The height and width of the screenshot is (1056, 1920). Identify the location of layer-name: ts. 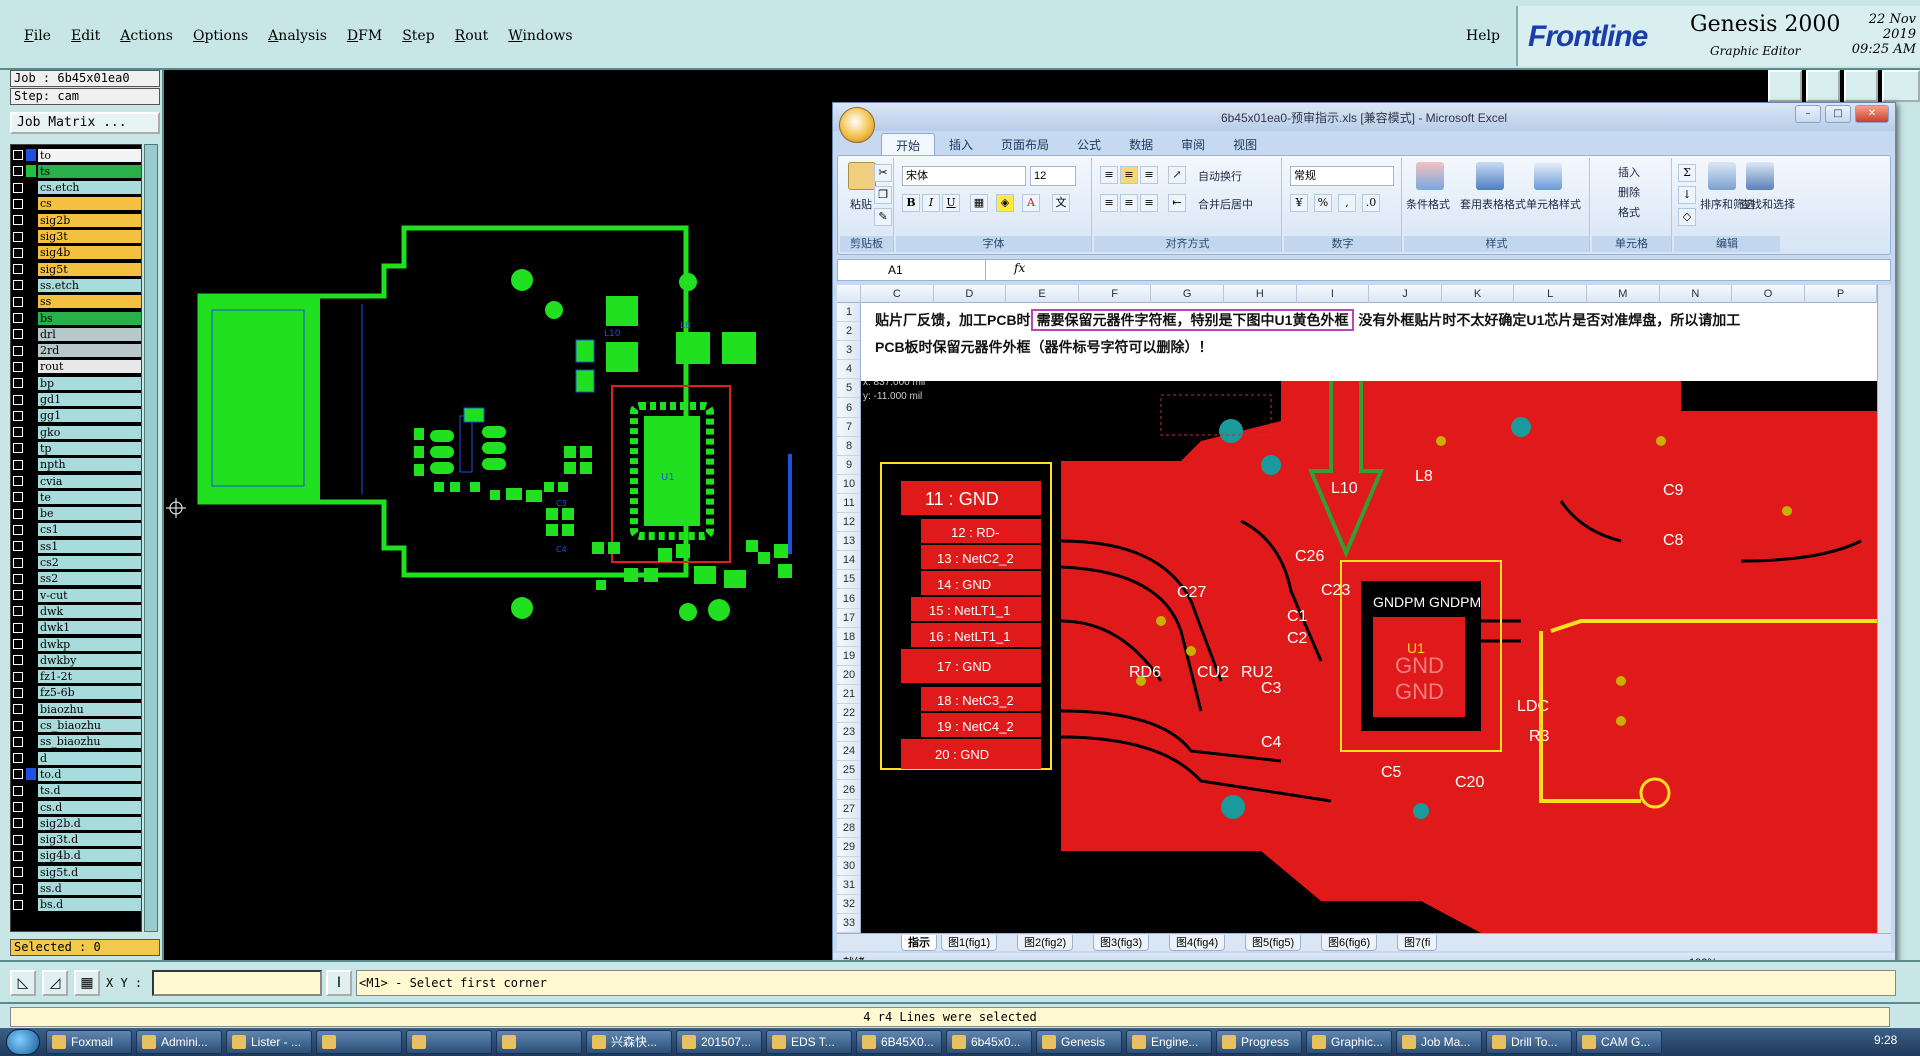
(89, 171).